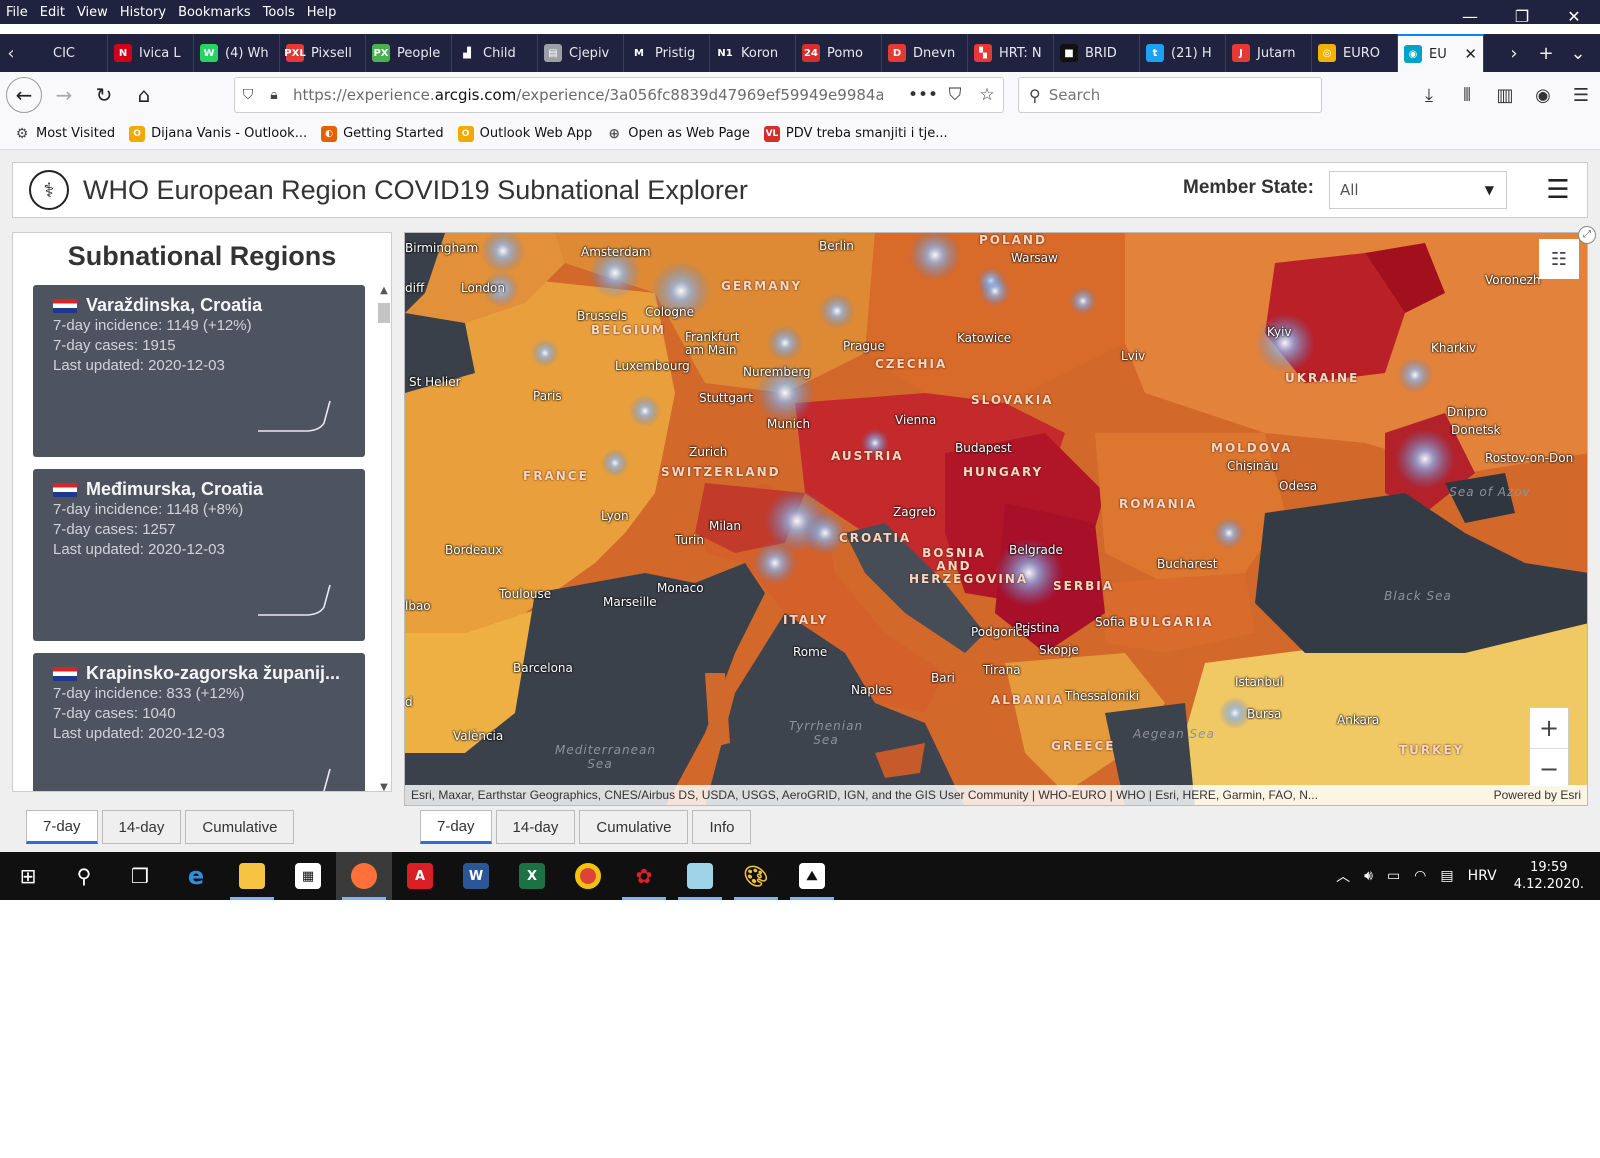  I want to click on bookmark-item: O Outlook Web App, so click(524, 133).